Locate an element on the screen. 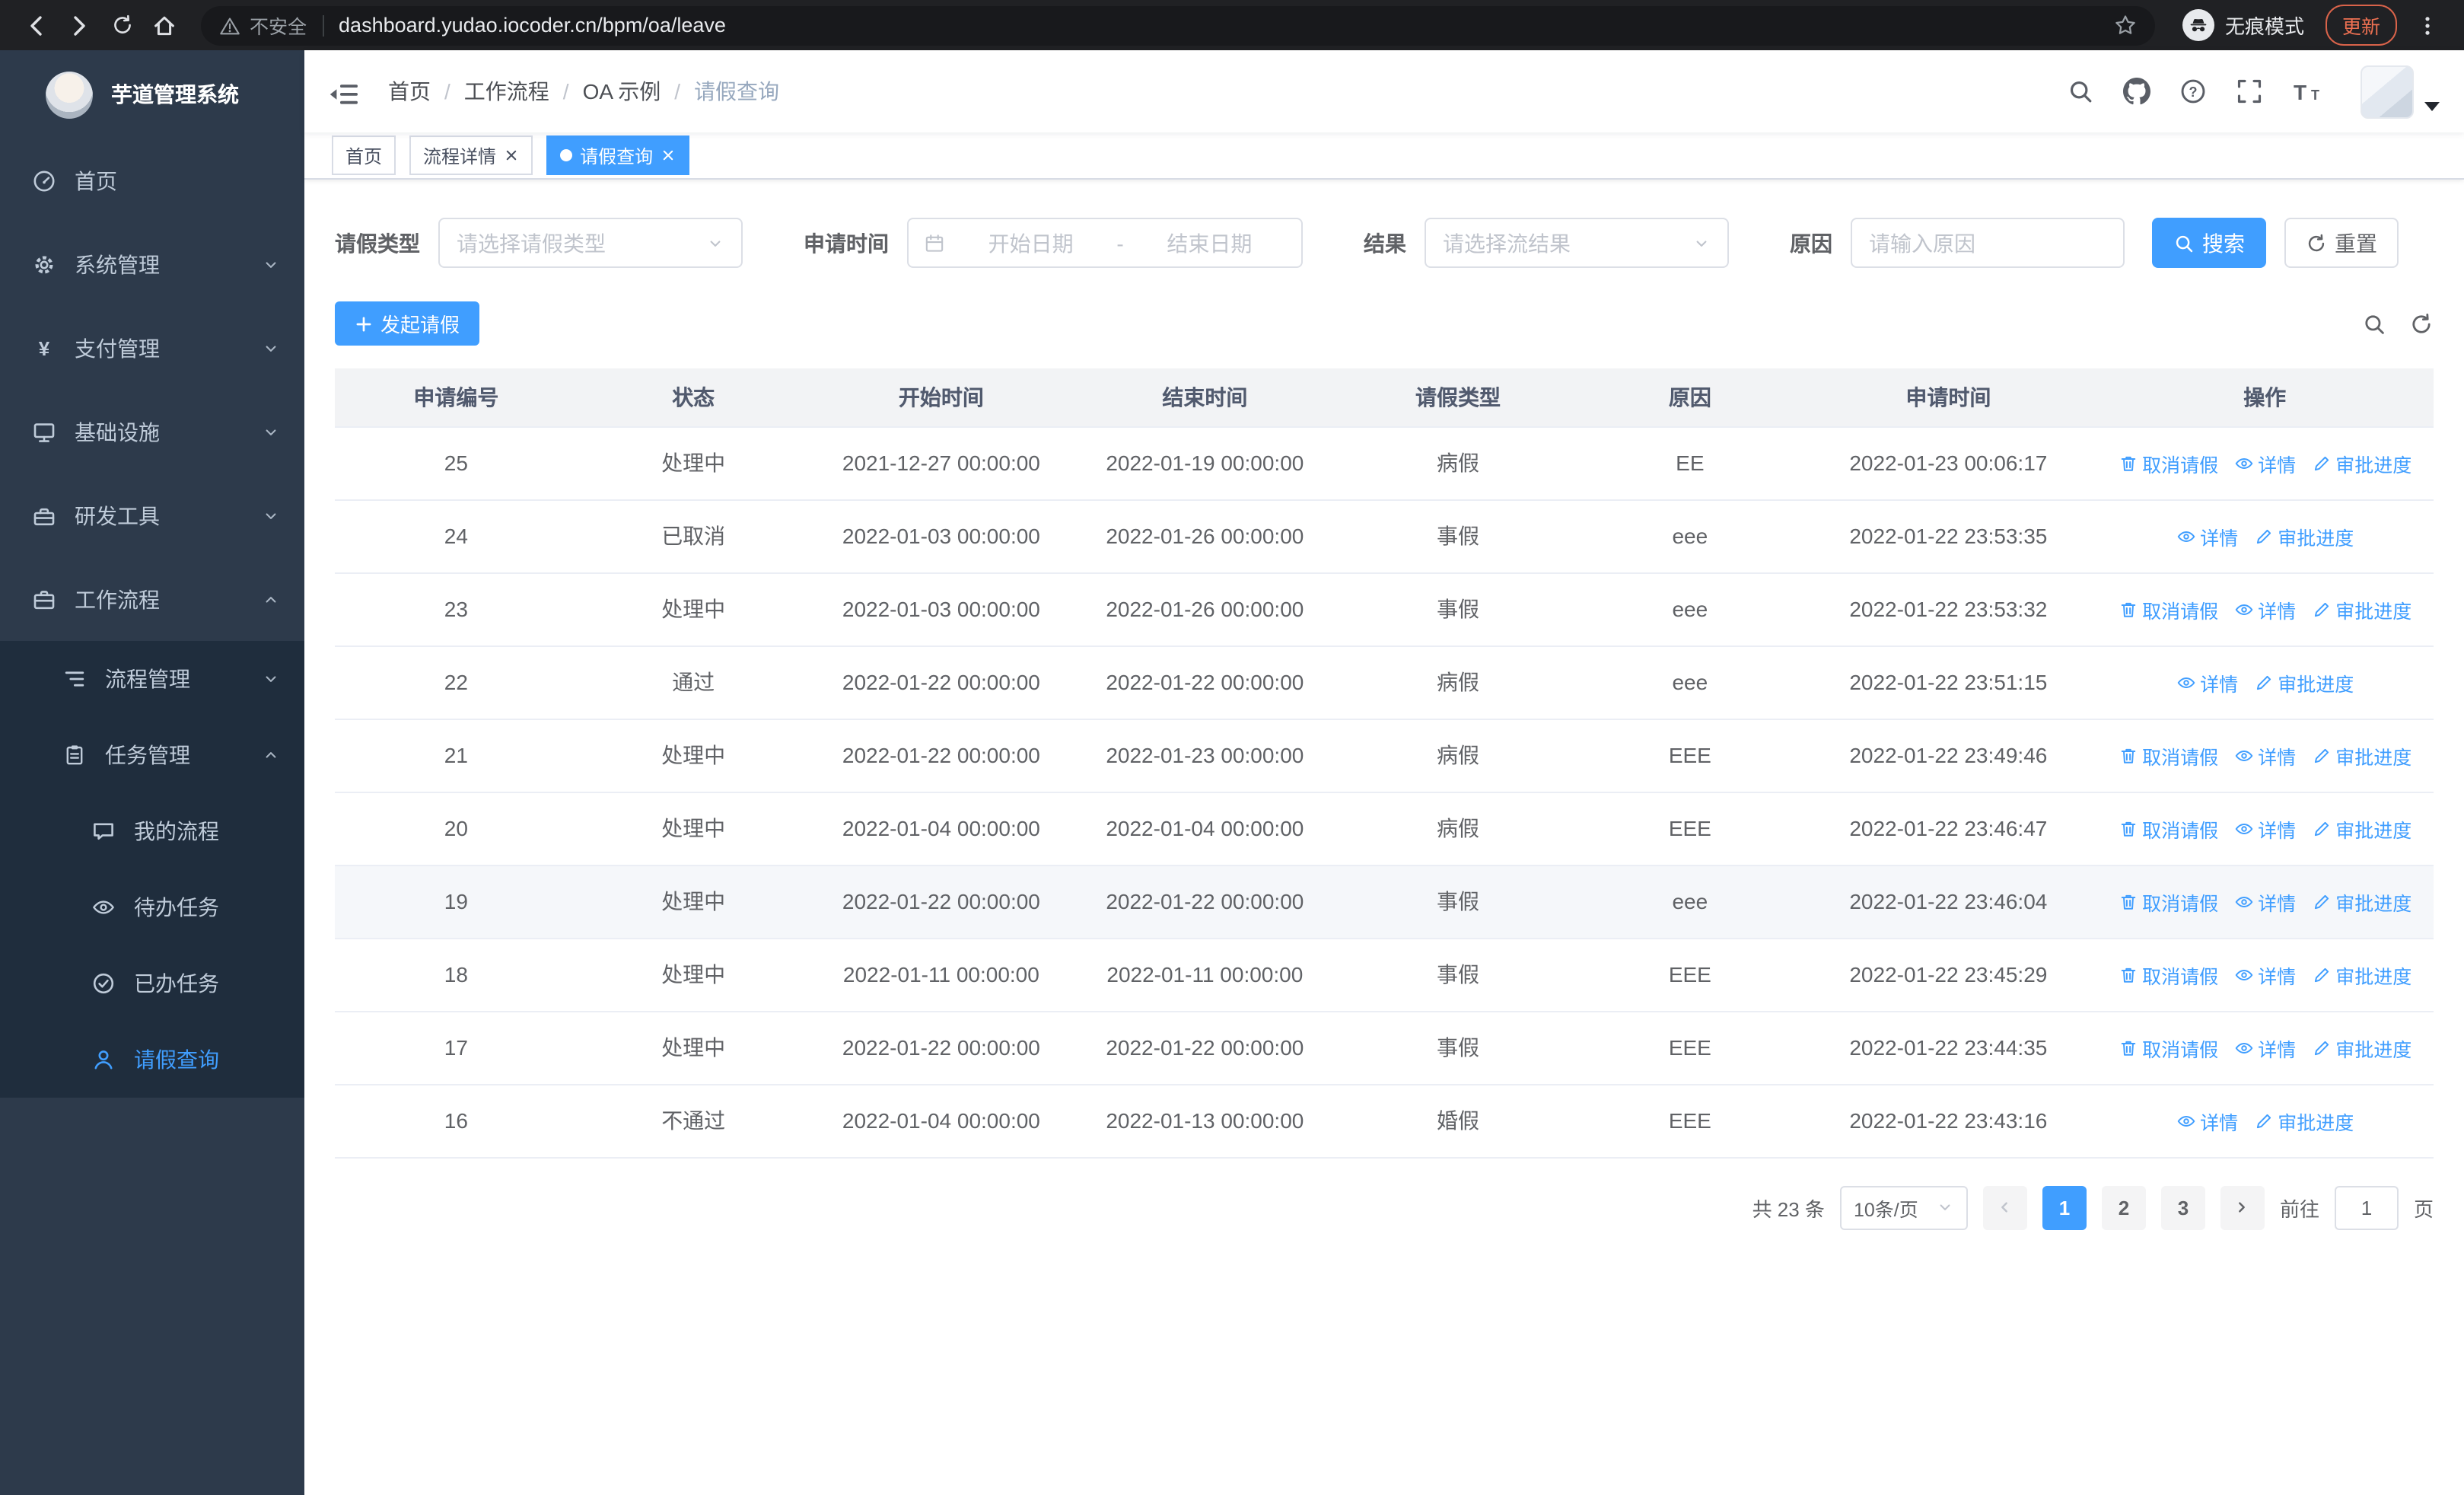  font-size-button: TT is located at coordinates (2309, 91).